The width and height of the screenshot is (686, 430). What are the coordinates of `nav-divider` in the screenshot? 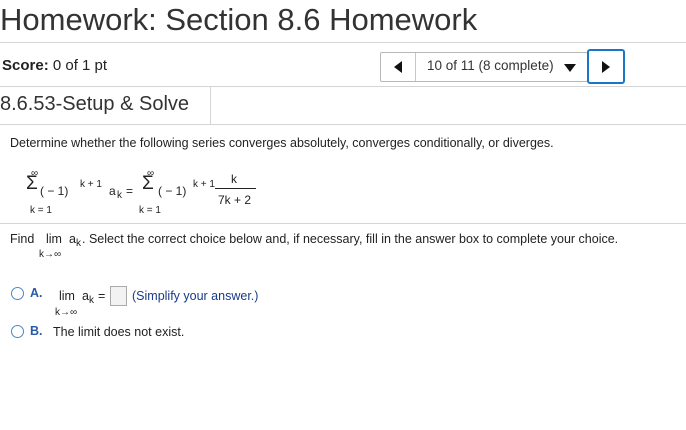 It's located at (343, 86).